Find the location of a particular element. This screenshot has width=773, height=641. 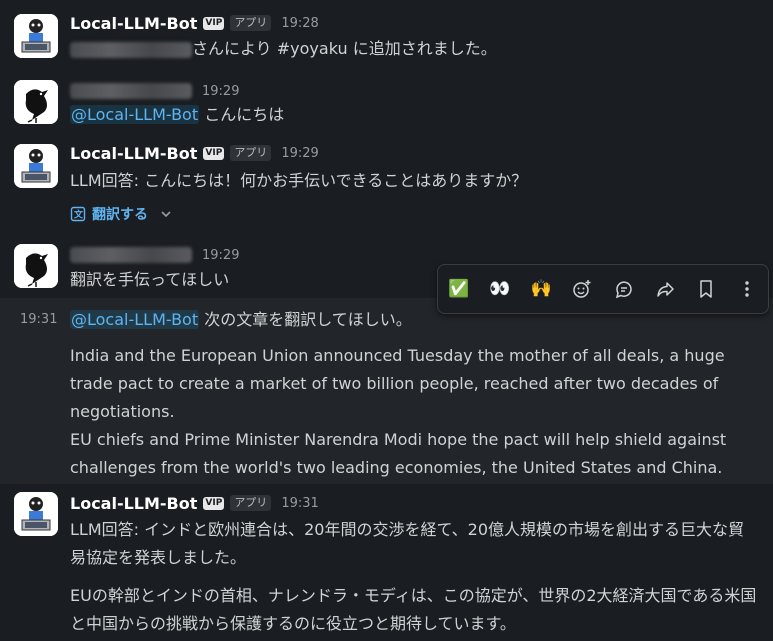

reply-thread-button is located at coordinates (624, 289).